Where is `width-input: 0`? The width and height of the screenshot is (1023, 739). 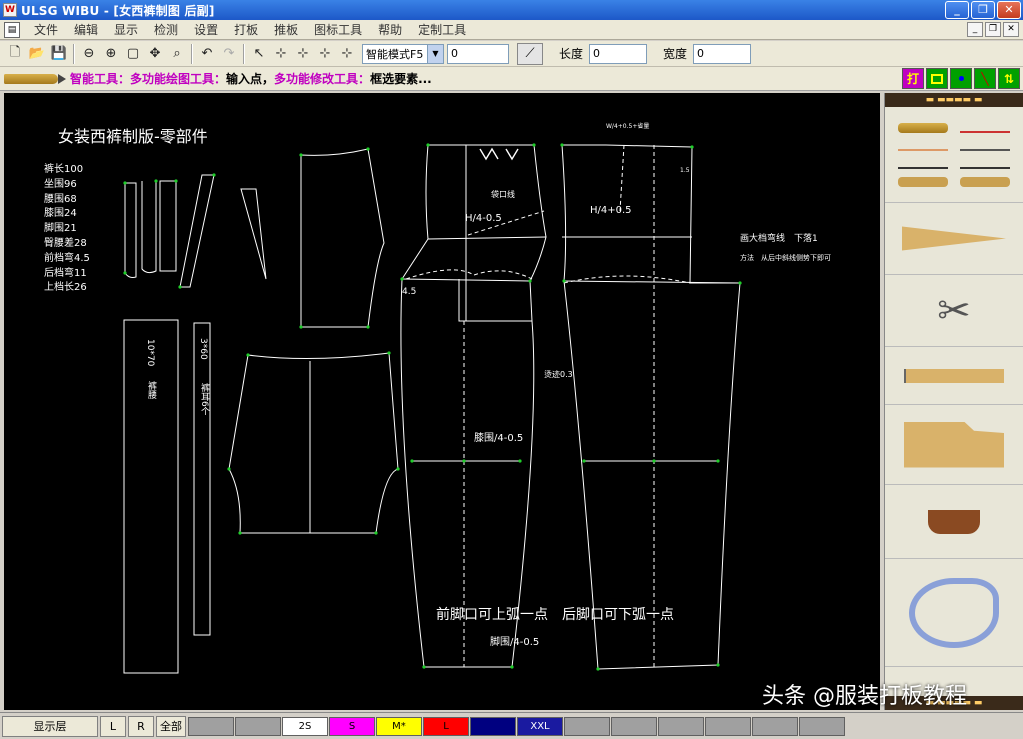
width-input: 0 is located at coordinates (722, 53).